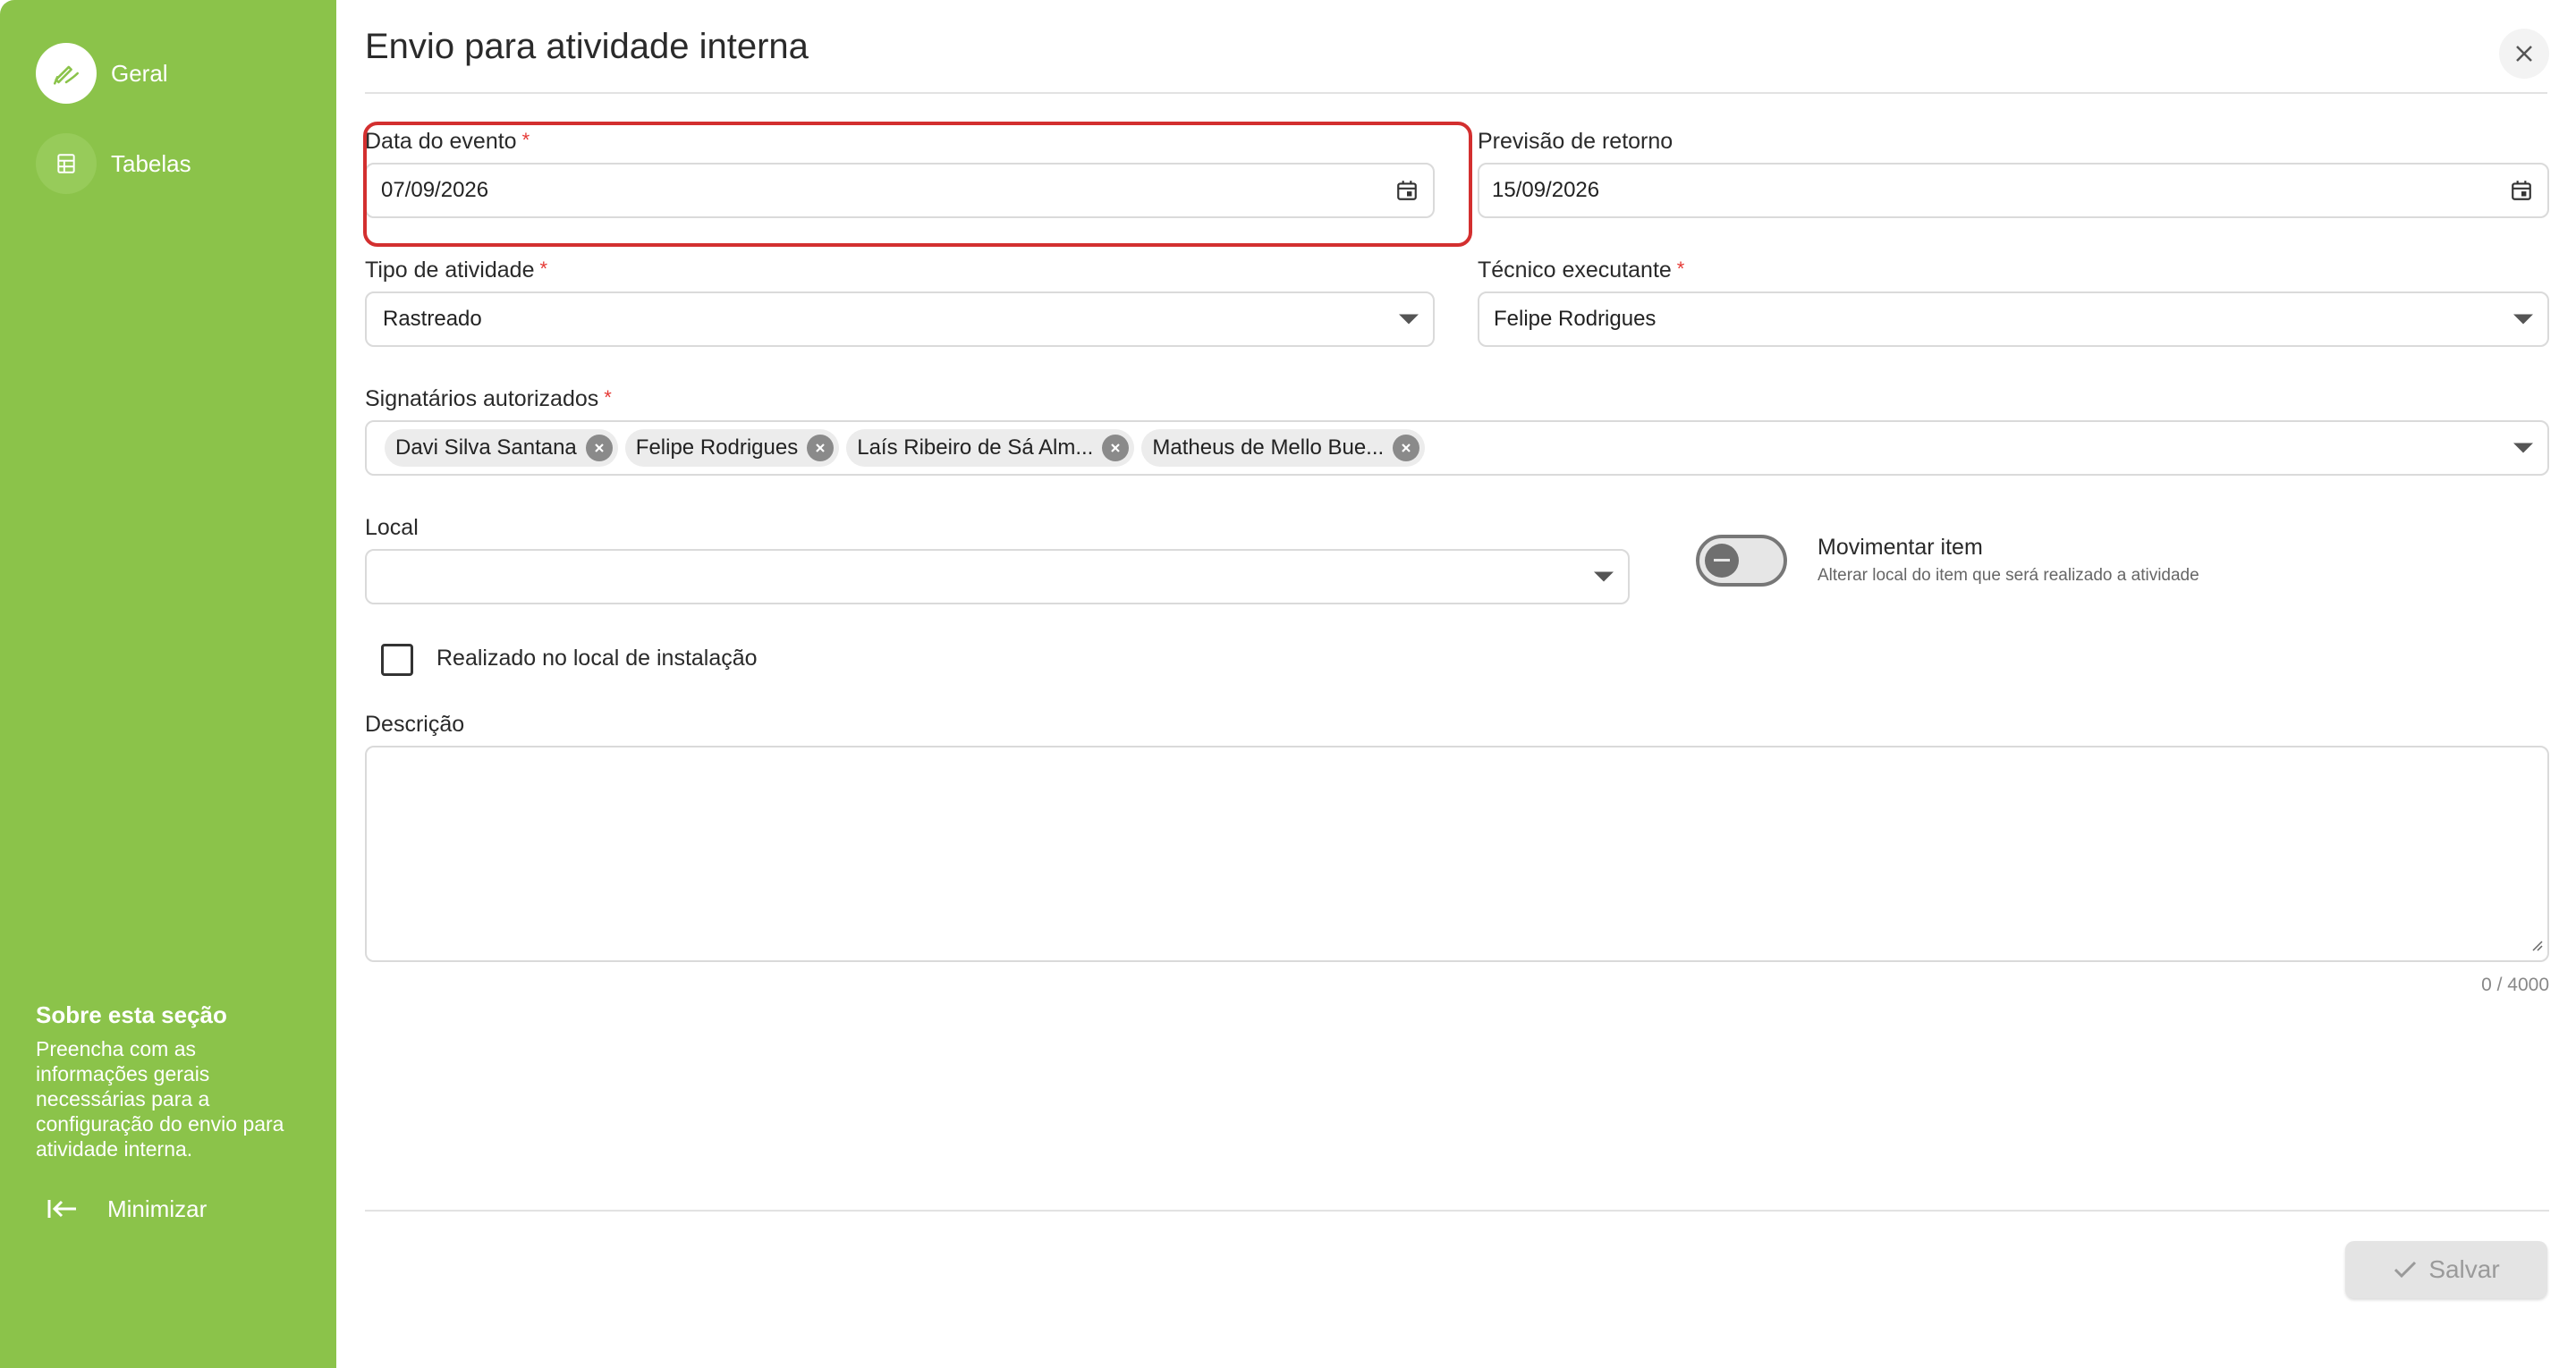  I want to click on tipo-atividade-label: Tipo de atividade *, so click(456, 271).